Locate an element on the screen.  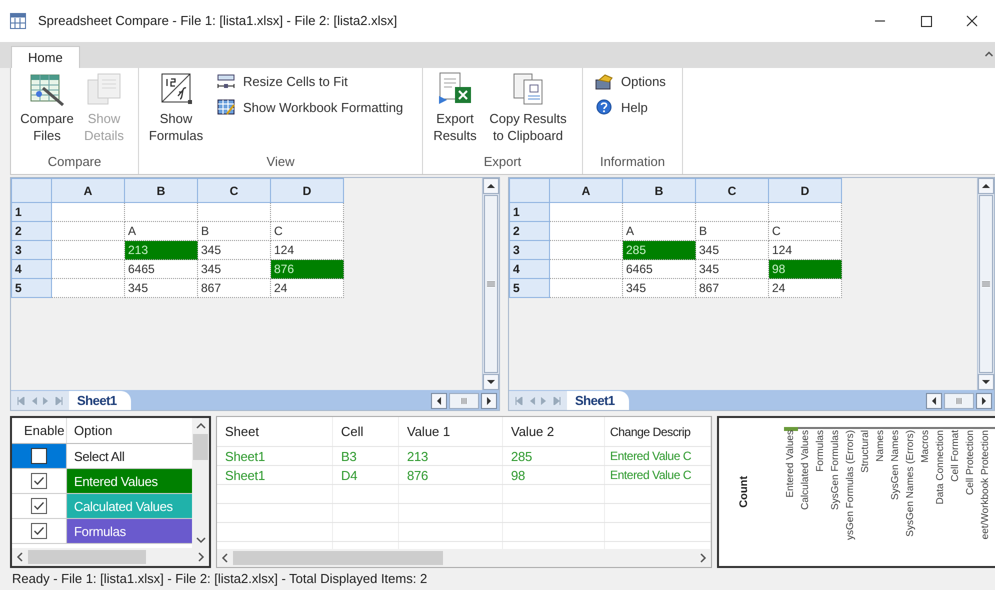
grid-cell: 213 is located at coordinates (161, 250).